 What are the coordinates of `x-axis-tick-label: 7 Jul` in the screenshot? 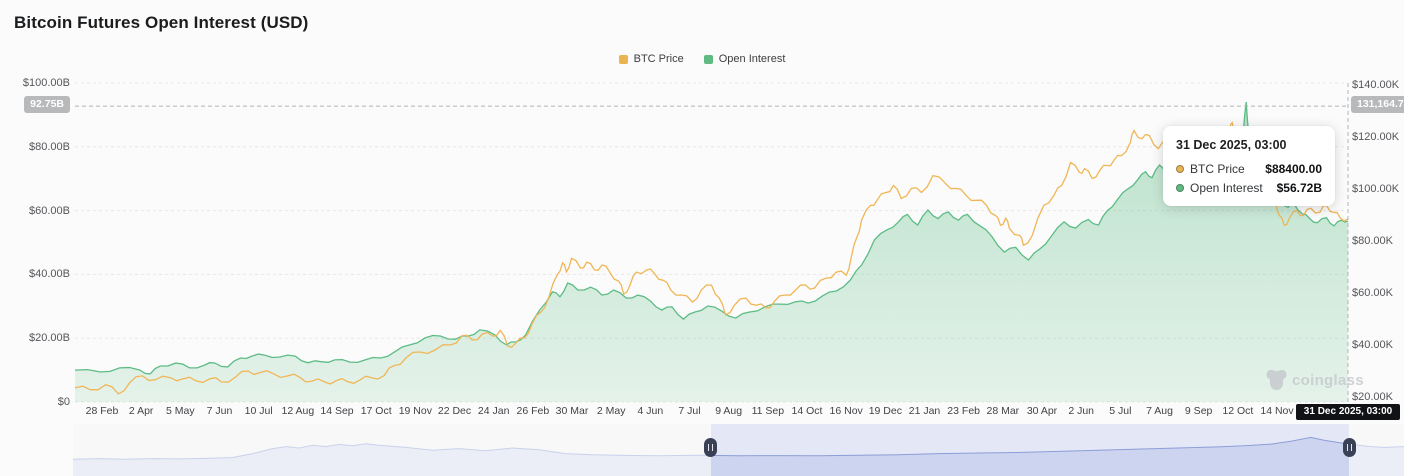 It's located at (689, 411).